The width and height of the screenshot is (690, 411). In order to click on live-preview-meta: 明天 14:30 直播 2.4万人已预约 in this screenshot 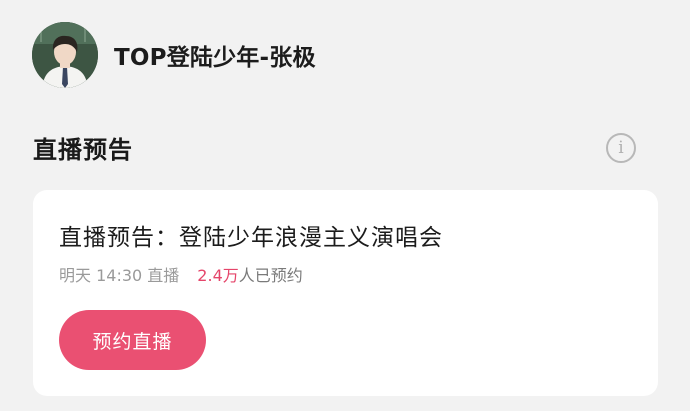, I will do `click(181, 274)`.